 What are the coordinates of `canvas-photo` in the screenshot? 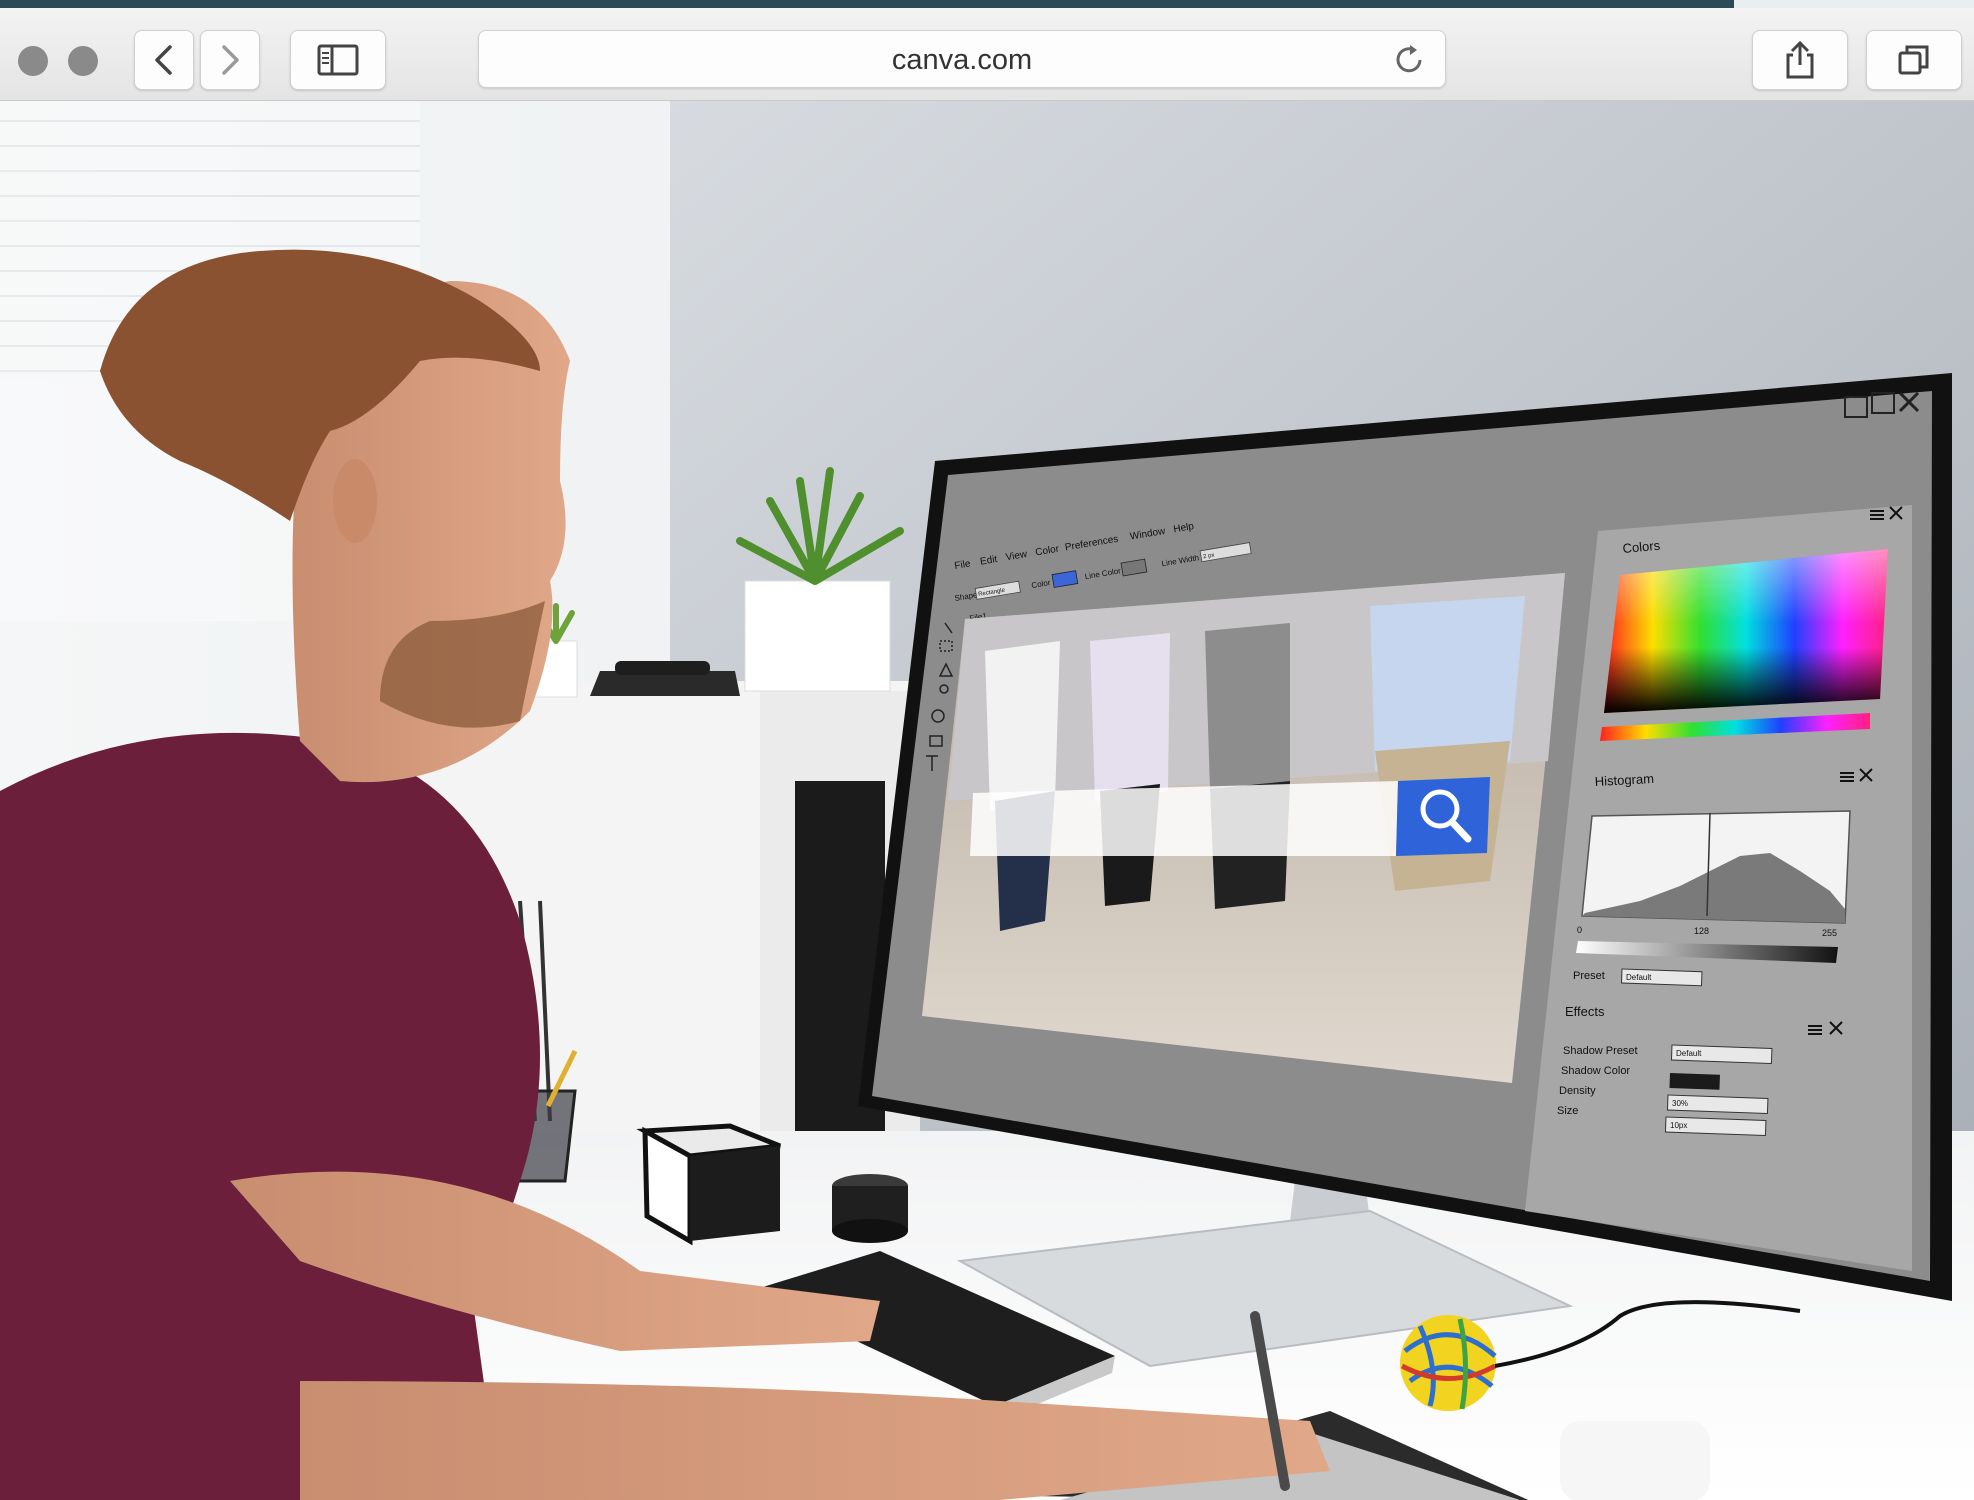 It's located at (1243, 828).